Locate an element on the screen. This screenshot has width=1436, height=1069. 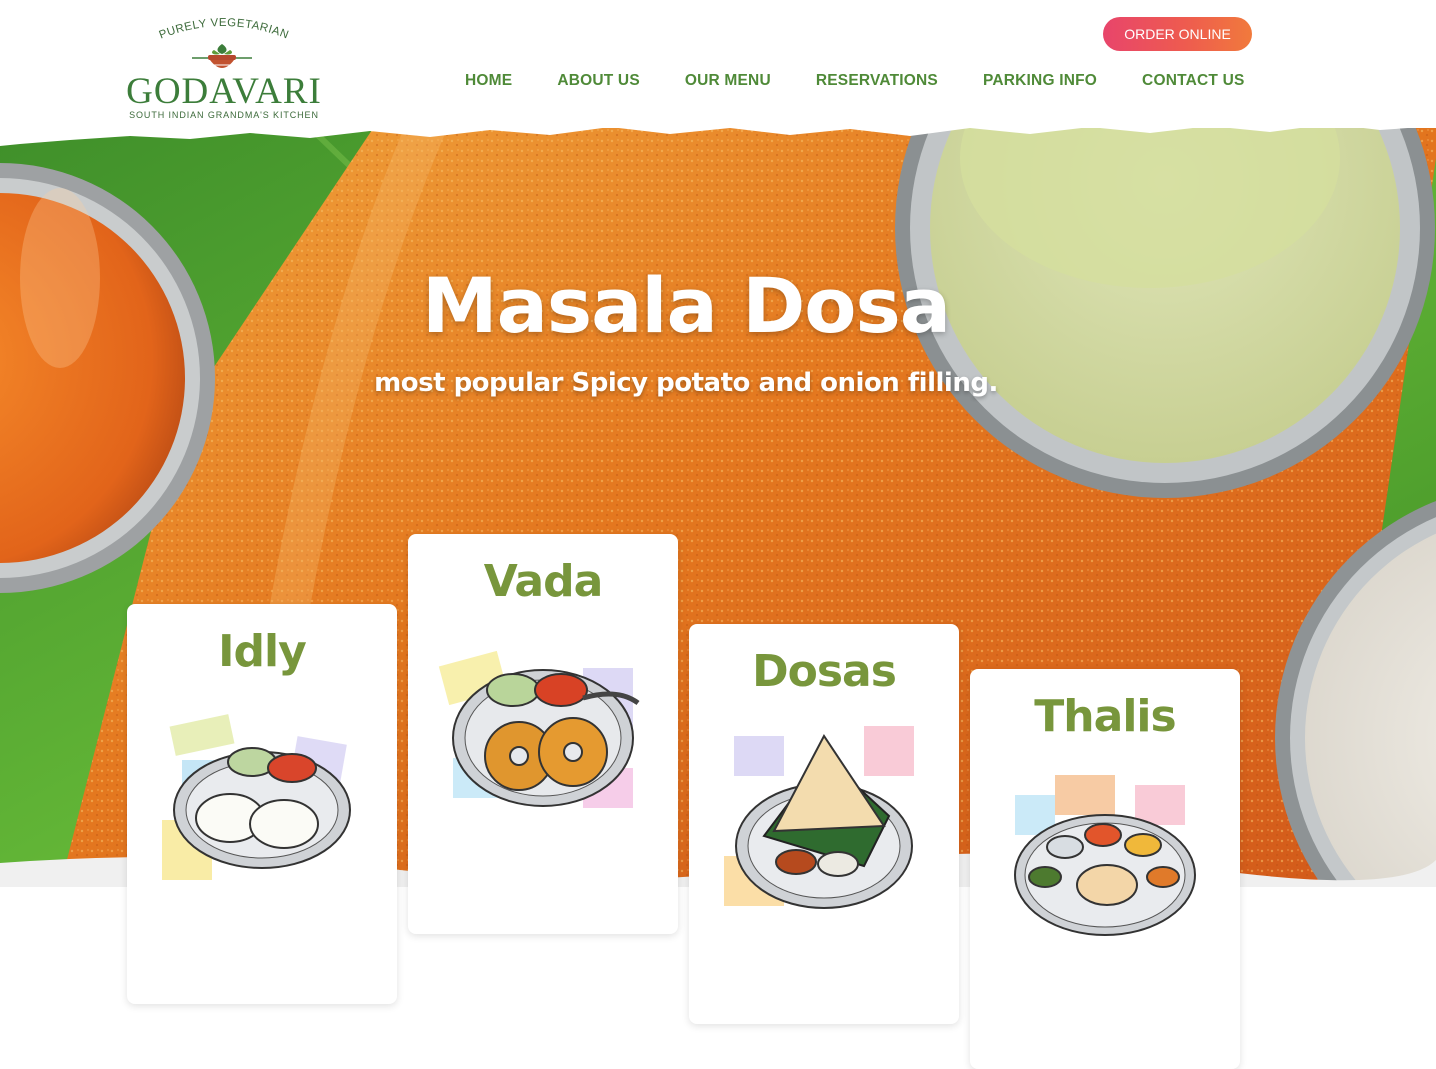
nav-home: HOME is located at coordinates (488, 82).